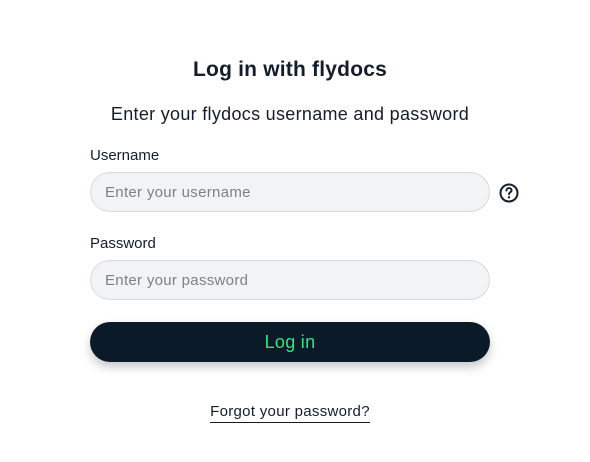 The width and height of the screenshot is (590, 462). What do you see at coordinates (123, 243) in the screenshot?
I see `password-label: Password` at bounding box center [123, 243].